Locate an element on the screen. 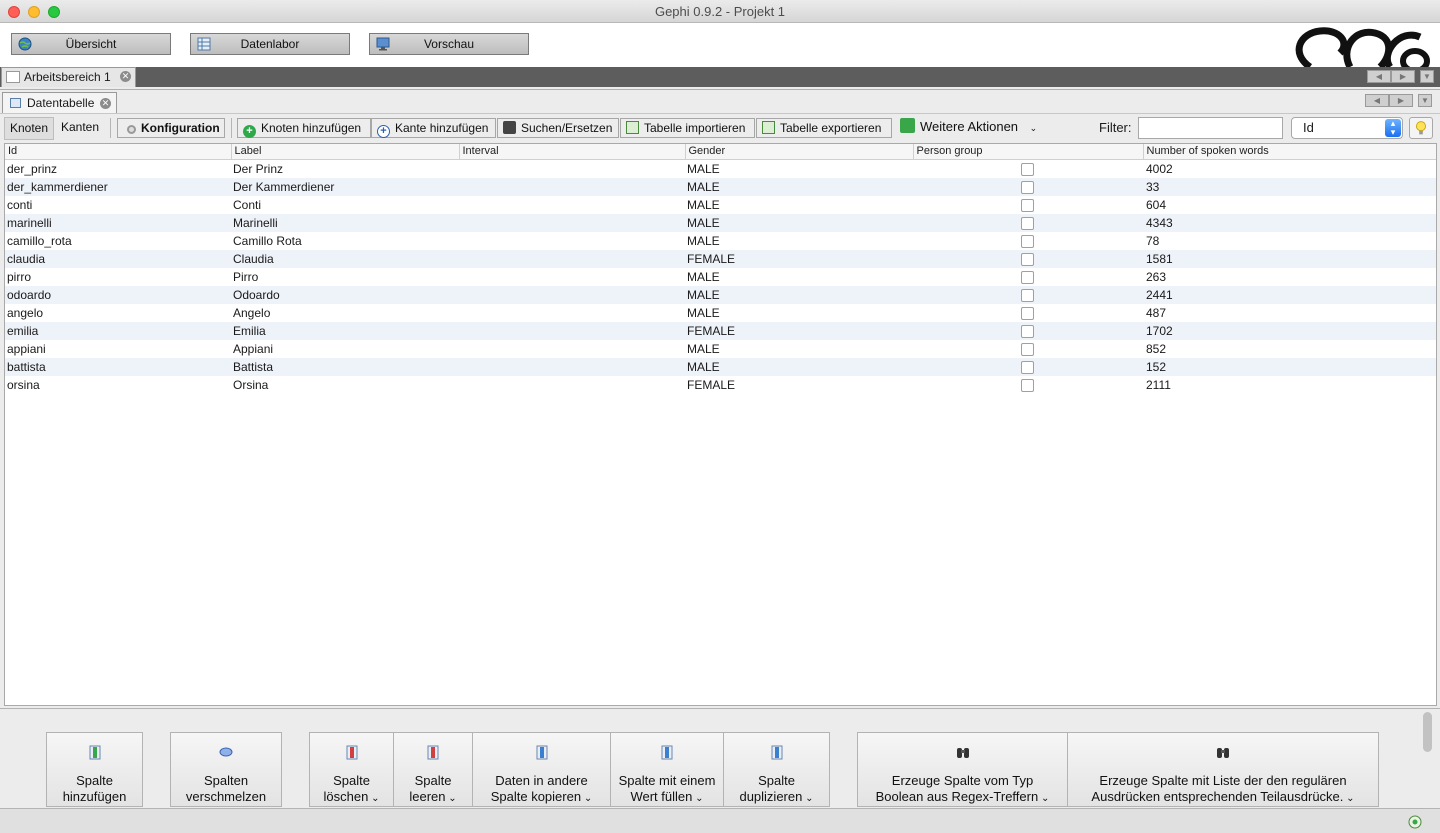  cell-id: pirro is located at coordinates (118, 277).